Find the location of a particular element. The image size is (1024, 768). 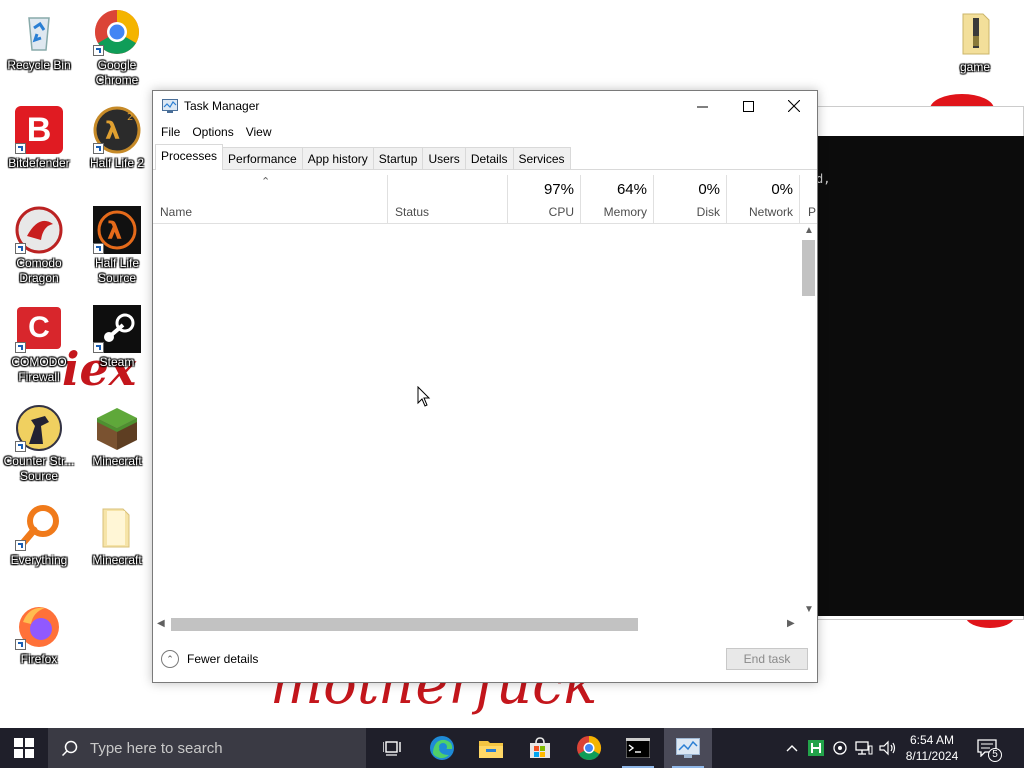

svg-text: 2 is located at coordinates (130, 117).